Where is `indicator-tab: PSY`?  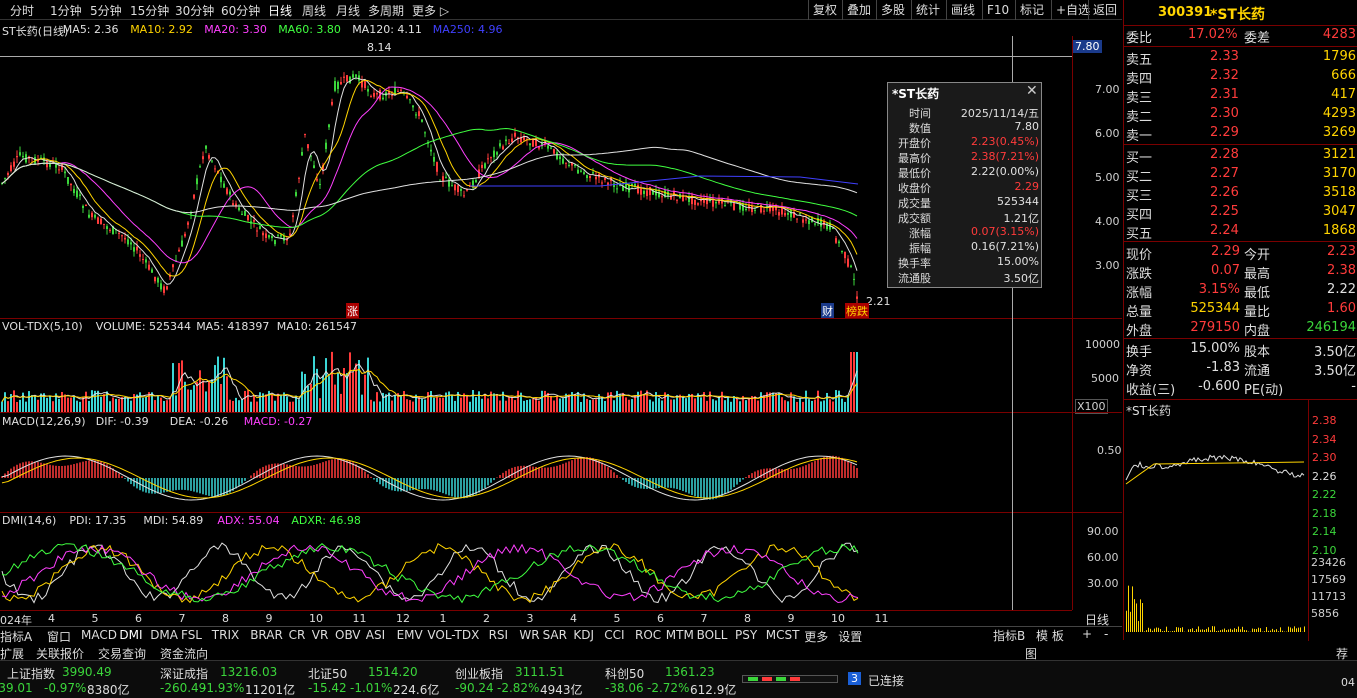 indicator-tab: PSY is located at coordinates (746, 635).